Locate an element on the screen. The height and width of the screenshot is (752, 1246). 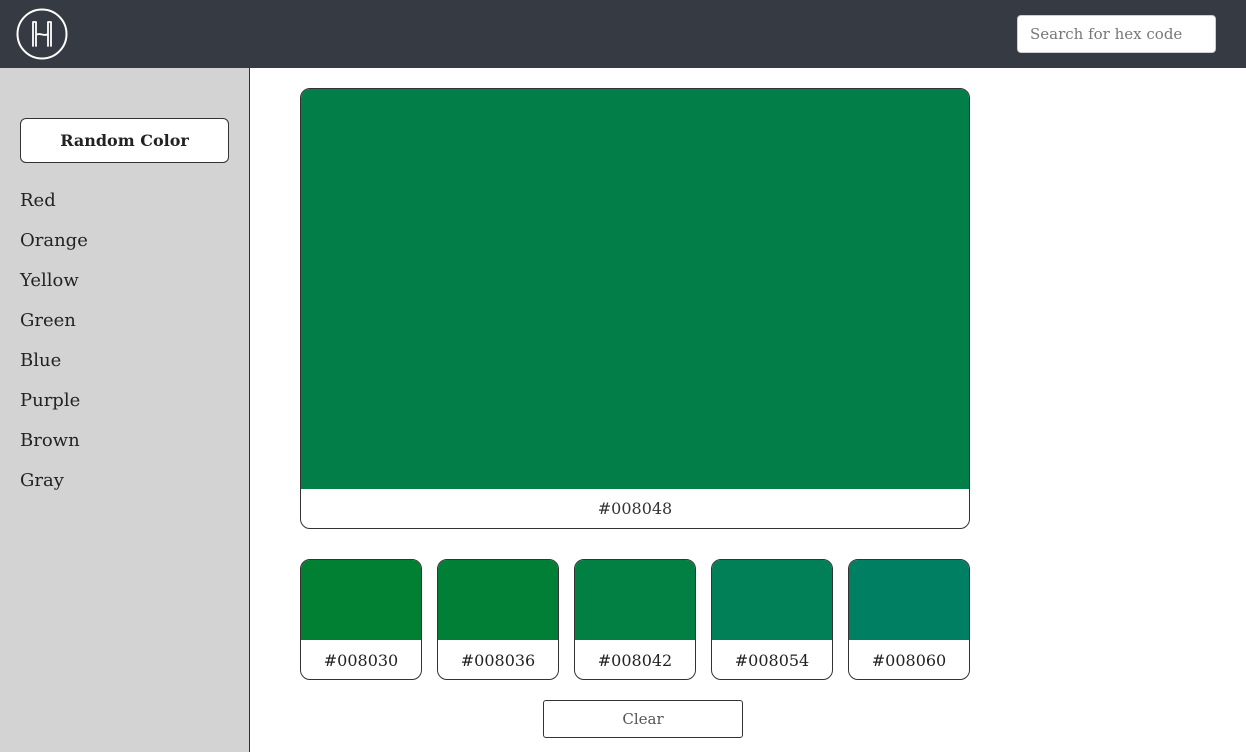
top-bar is located at coordinates (623, 34).